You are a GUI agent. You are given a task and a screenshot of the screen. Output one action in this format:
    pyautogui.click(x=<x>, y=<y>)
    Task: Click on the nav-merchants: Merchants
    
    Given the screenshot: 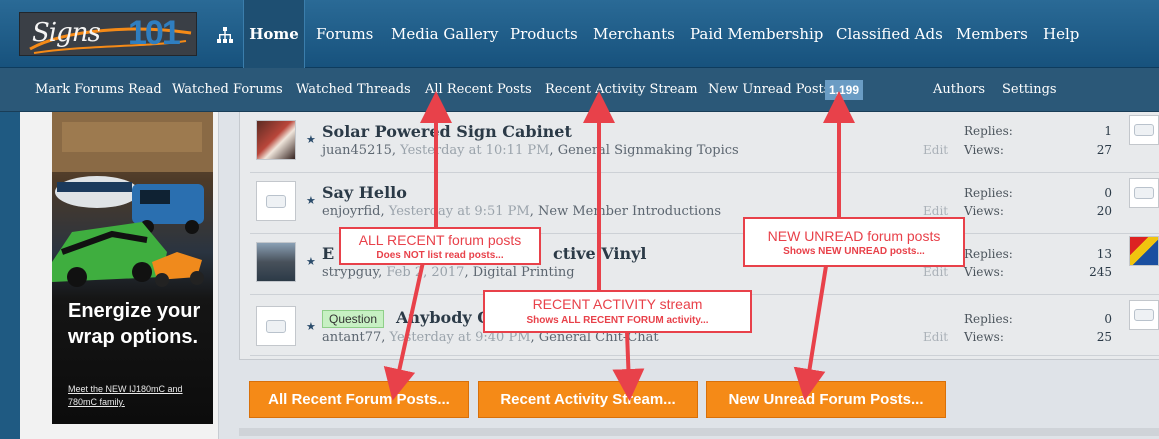 What is the action you would take?
    pyautogui.click(x=634, y=34)
    